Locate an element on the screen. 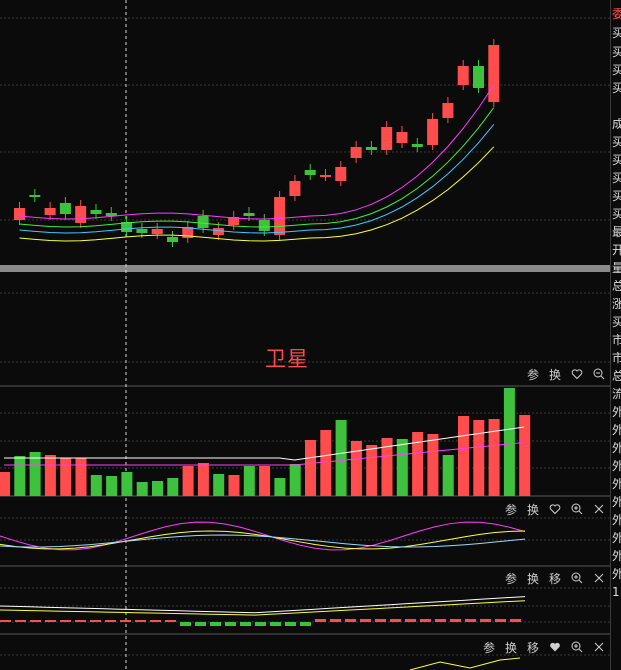 The width and height of the screenshot is (621, 670). right-panel-char: 市 is located at coordinates (616, 340).